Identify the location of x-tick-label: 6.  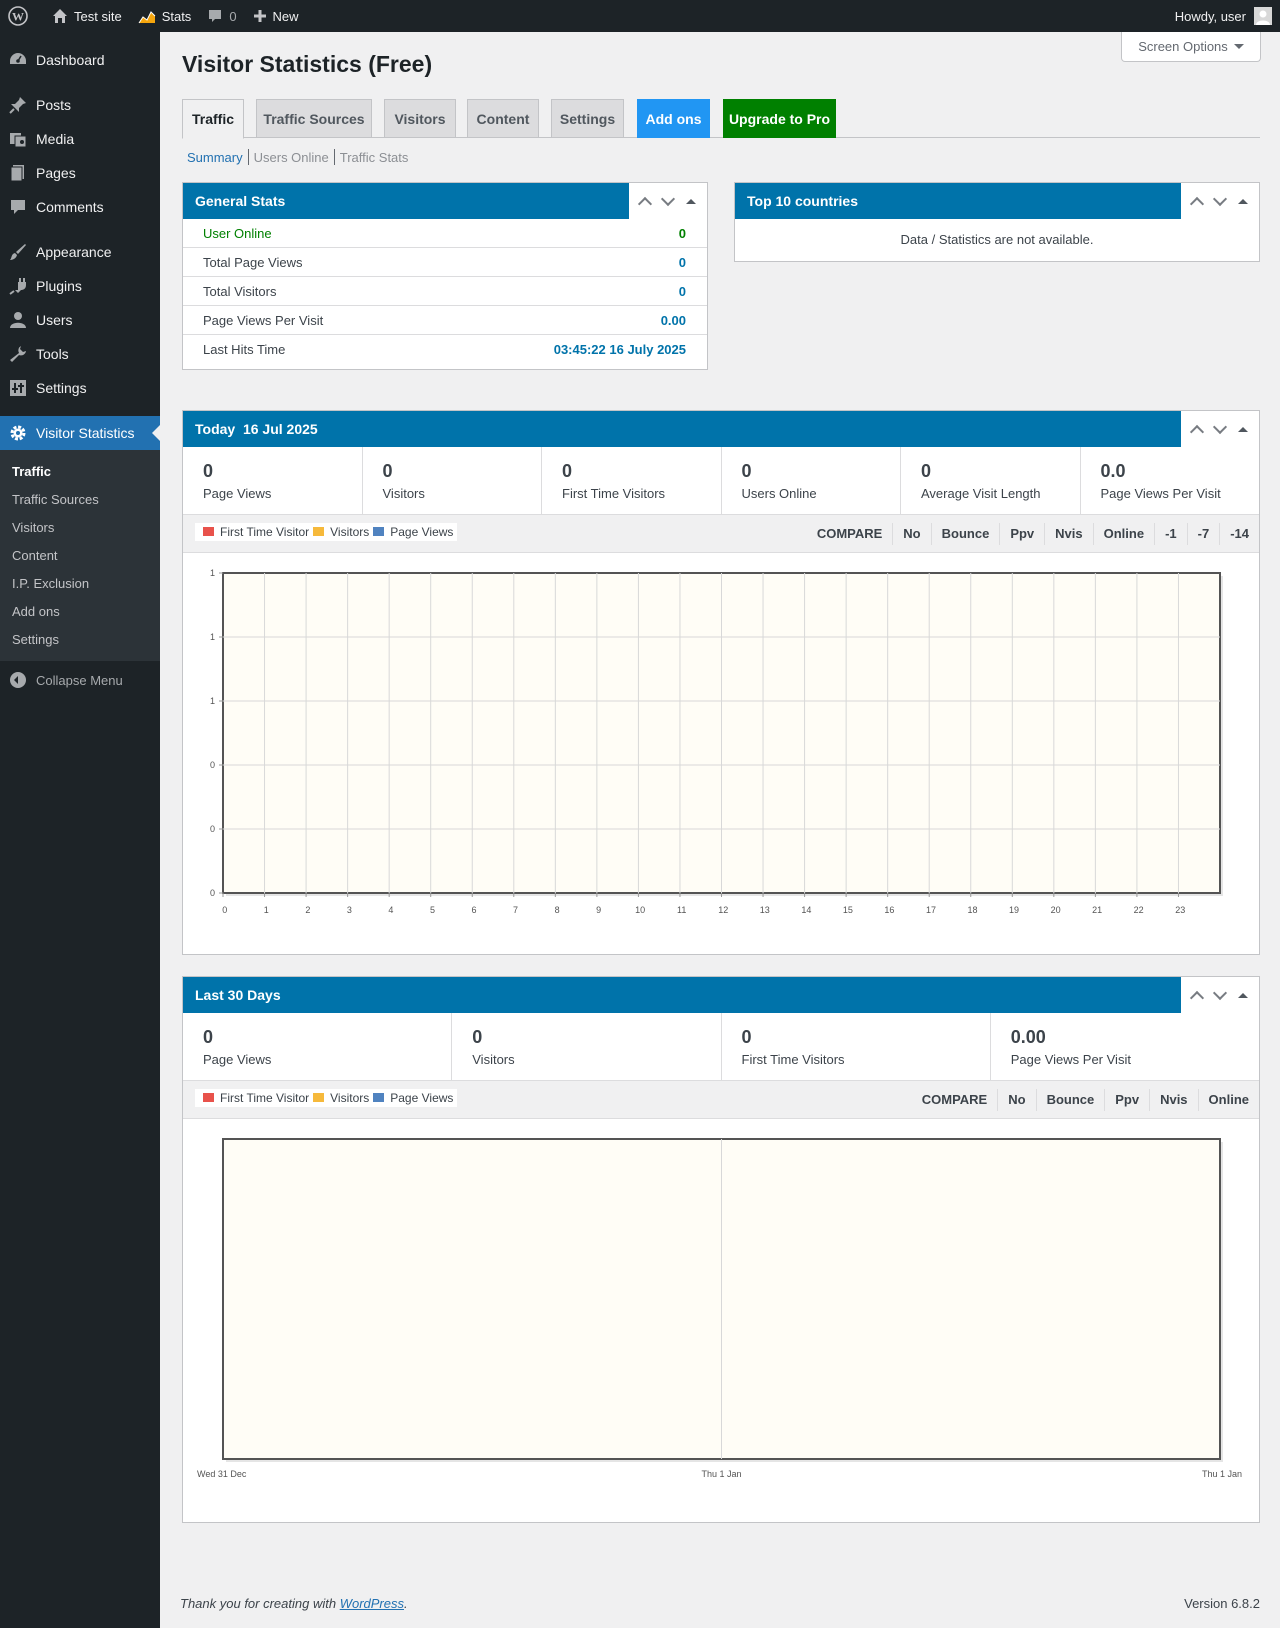
(474, 910).